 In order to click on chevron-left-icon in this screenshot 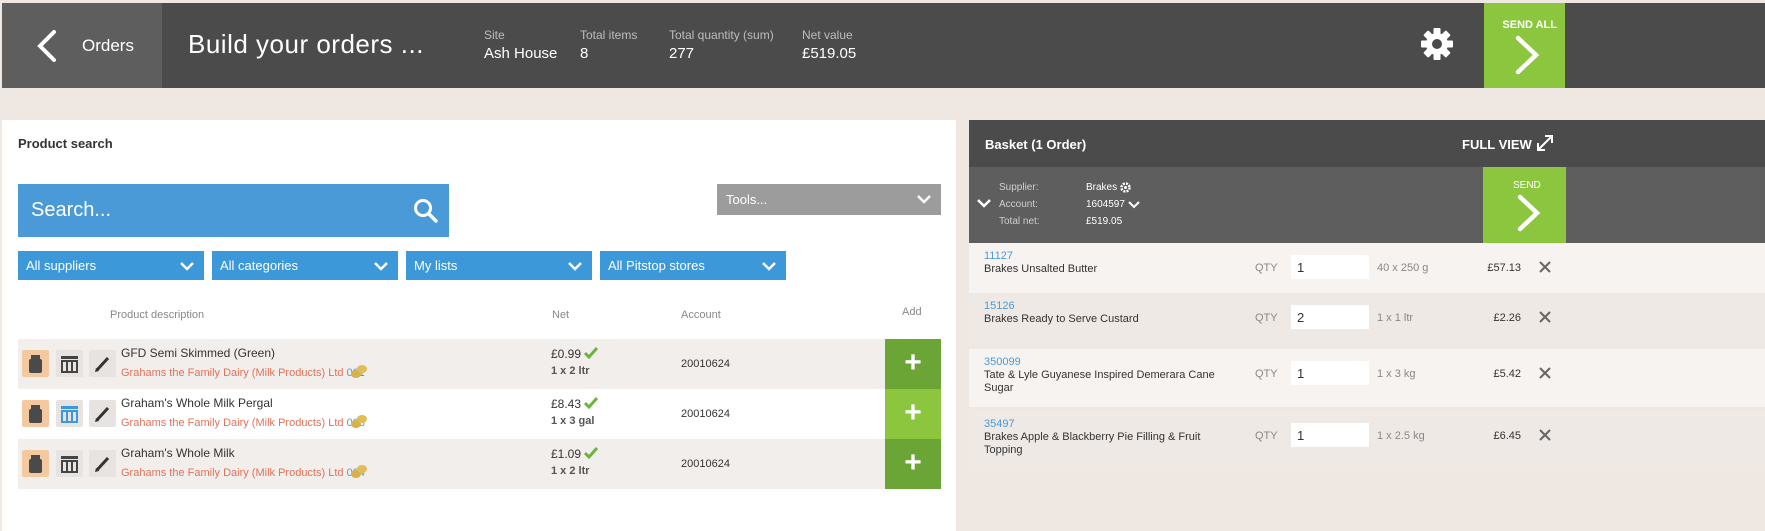, I will do `click(46, 46)`.